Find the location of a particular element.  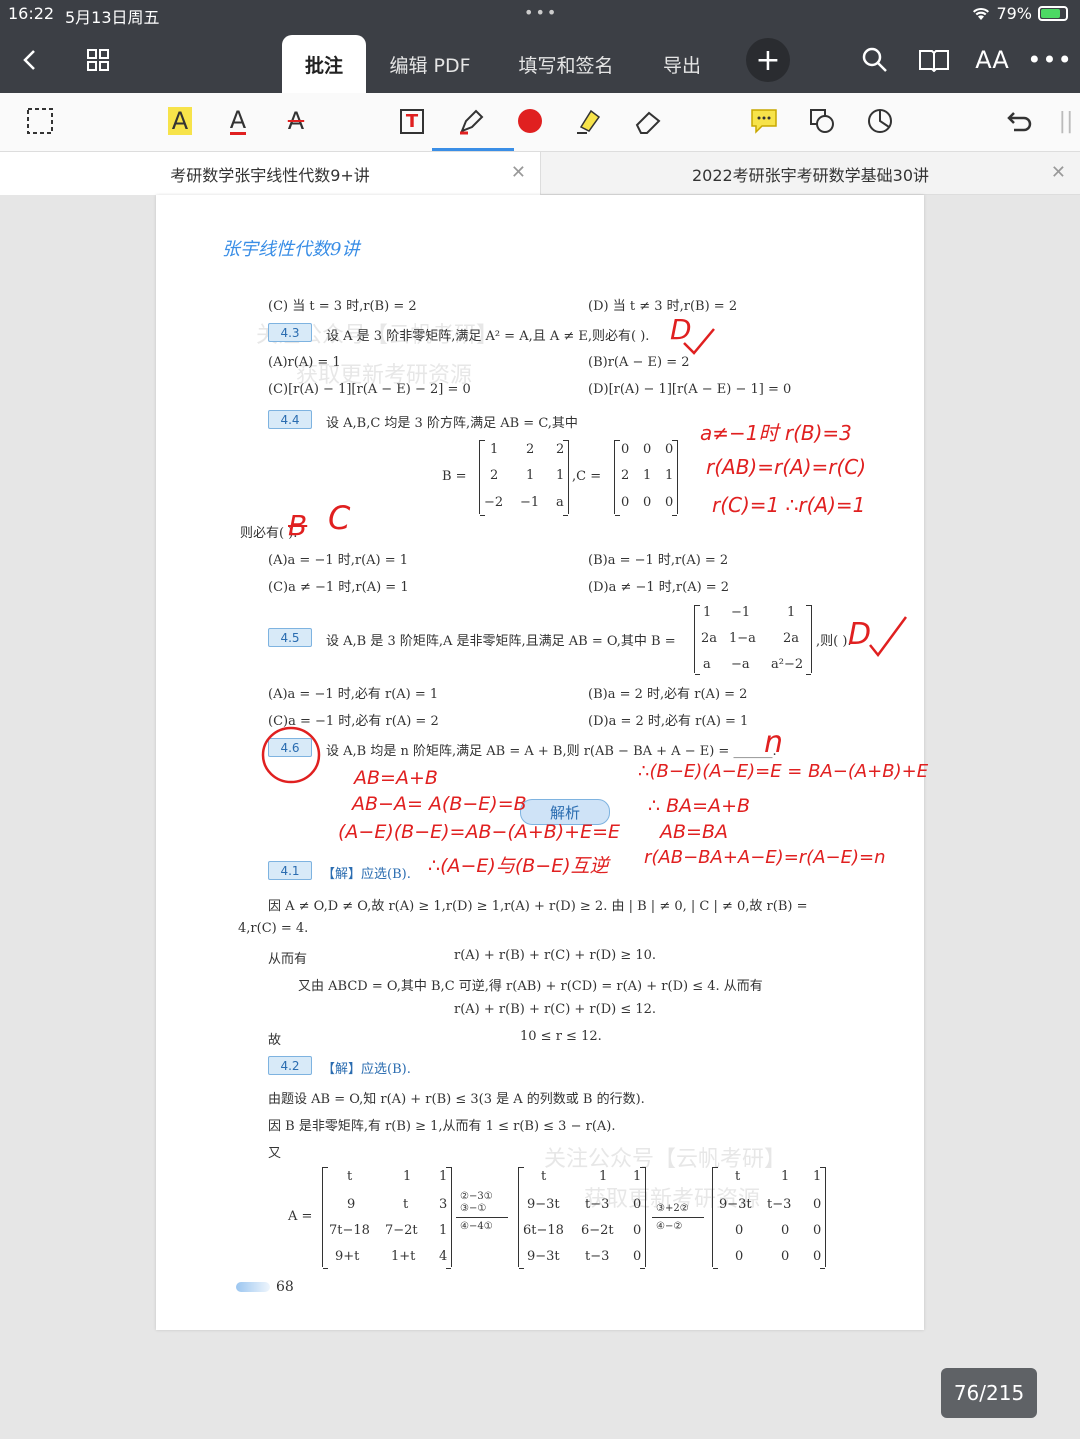

handwritten-note: AB=A+B is located at coordinates (396, 778).